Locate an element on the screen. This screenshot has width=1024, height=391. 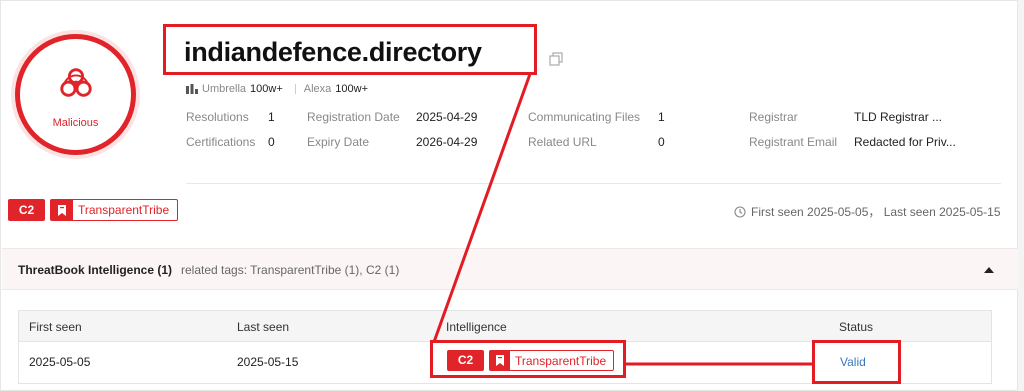
resolutions-value: 1 is located at coordinates (271, 117).